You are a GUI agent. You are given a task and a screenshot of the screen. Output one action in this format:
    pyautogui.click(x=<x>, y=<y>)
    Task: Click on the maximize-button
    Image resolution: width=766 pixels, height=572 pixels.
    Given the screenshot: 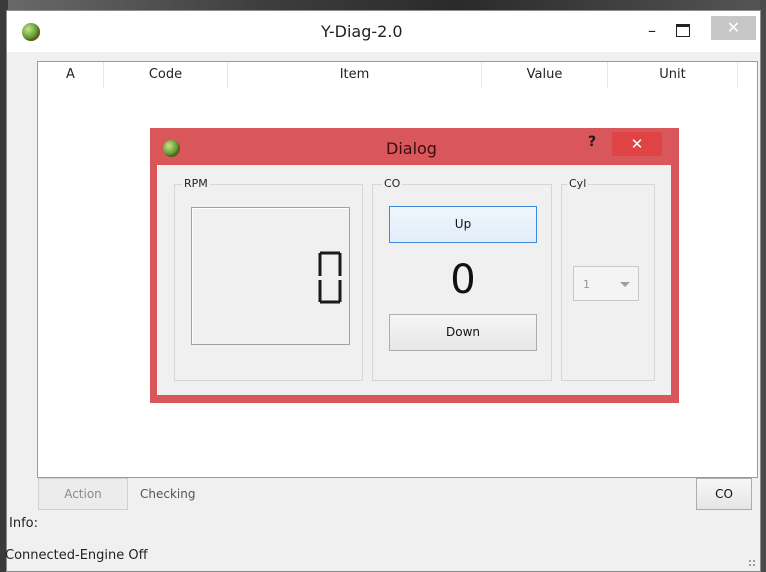 What is the action you would take?
    pyautogui.click(x=682, y=31)
    